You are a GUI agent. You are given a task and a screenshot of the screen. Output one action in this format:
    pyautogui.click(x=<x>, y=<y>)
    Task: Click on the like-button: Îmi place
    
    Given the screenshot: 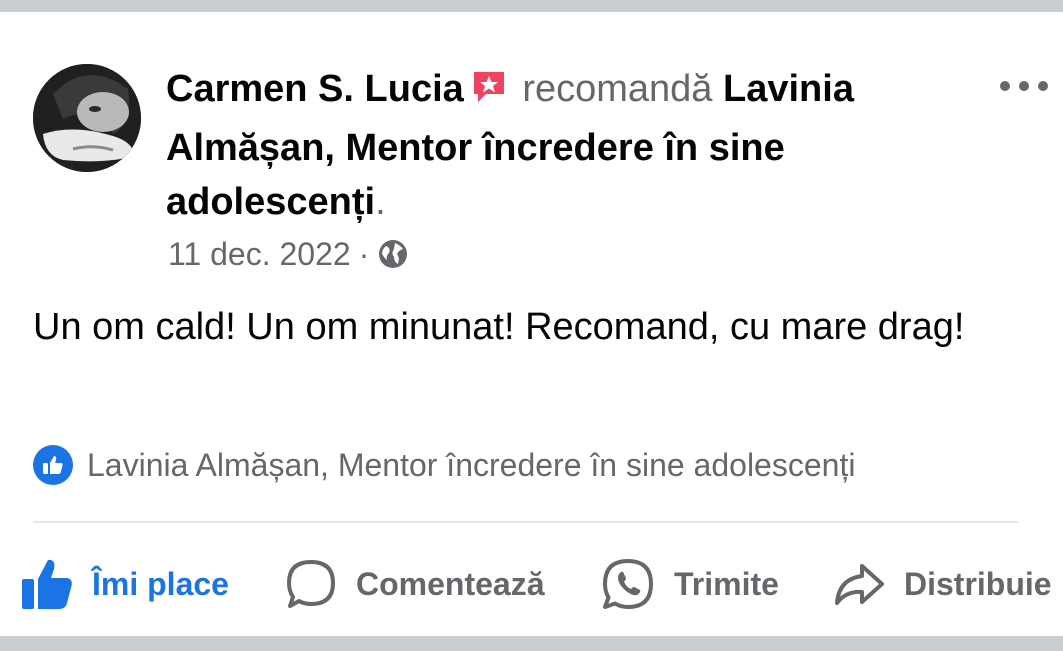 What is the action you would take?
    pyautogui.click(x=124, y=584)
    